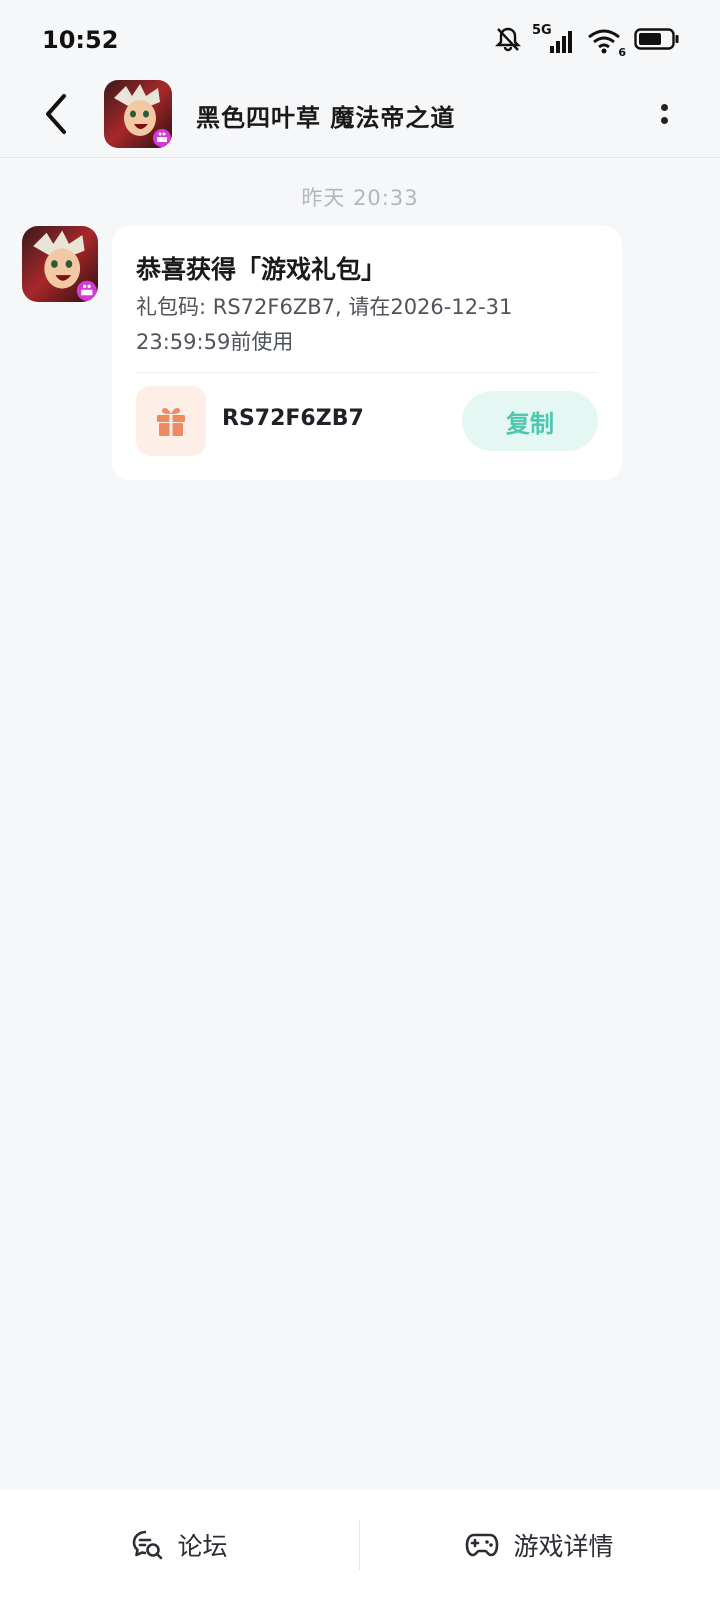 This screenshot has width=720, height=1600. What do you see at coordinates (360, 40) in the screenshot?
I see `status-bar: 10:52 5G 6` at bounding box center [360, 40].